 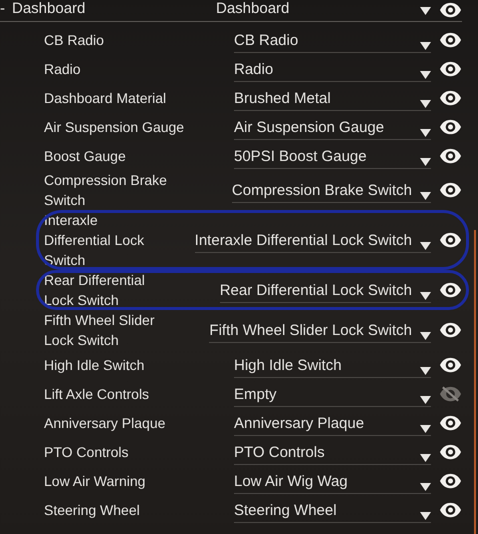 I want to click on row-label: Interaxle Differential Lock Switch, so click(x=95, y=240).